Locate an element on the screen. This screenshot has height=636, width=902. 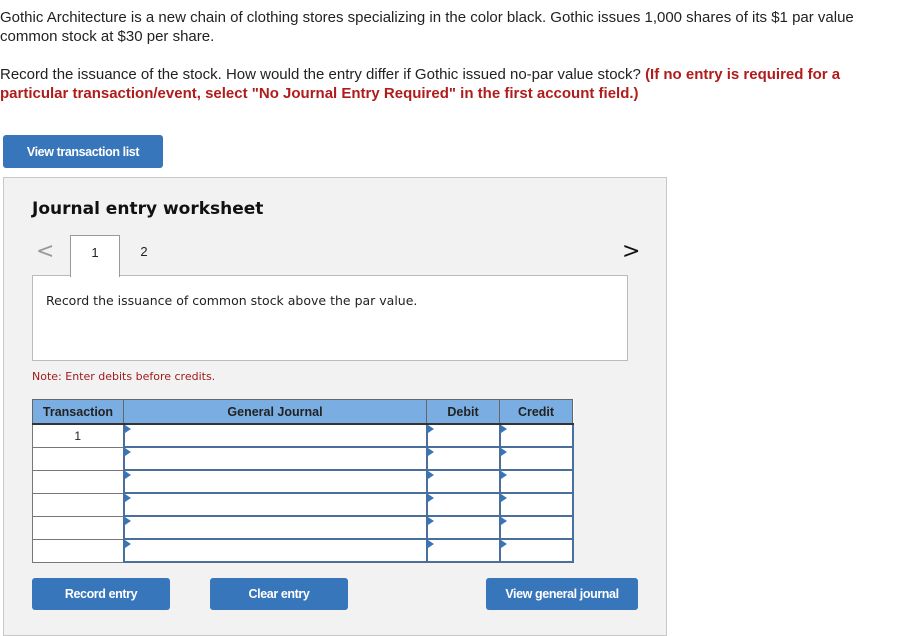
column-header-transaction: Transaction is located at coordinates (78, 412).